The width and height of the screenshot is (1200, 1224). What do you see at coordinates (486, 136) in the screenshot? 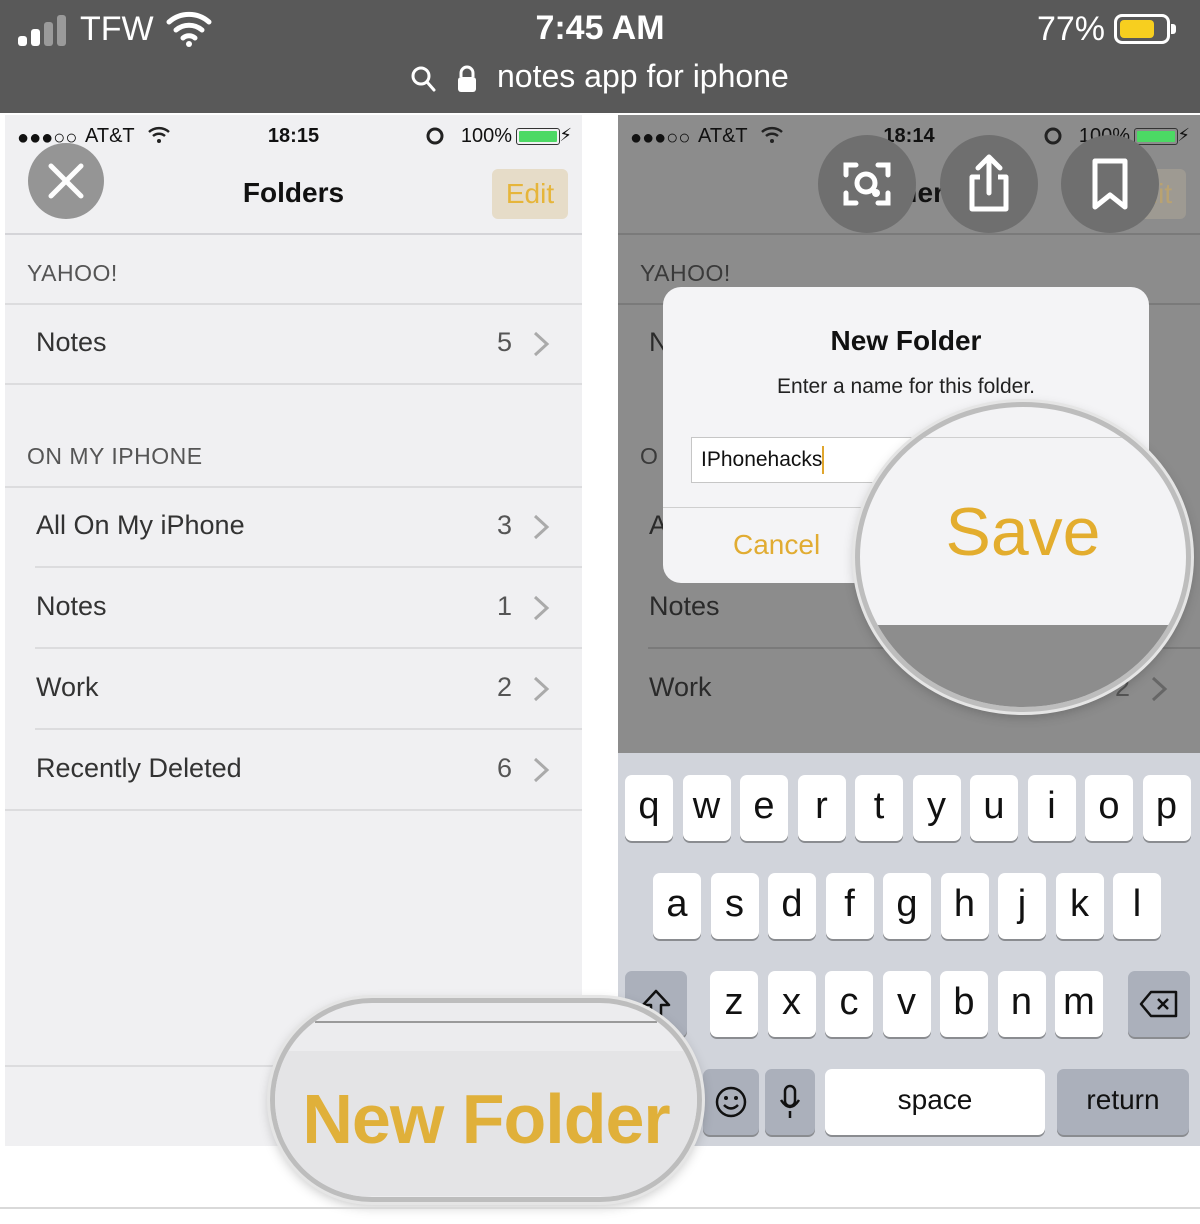
I see `left-battery-percent: 100%` at bounding box center [486, 136].